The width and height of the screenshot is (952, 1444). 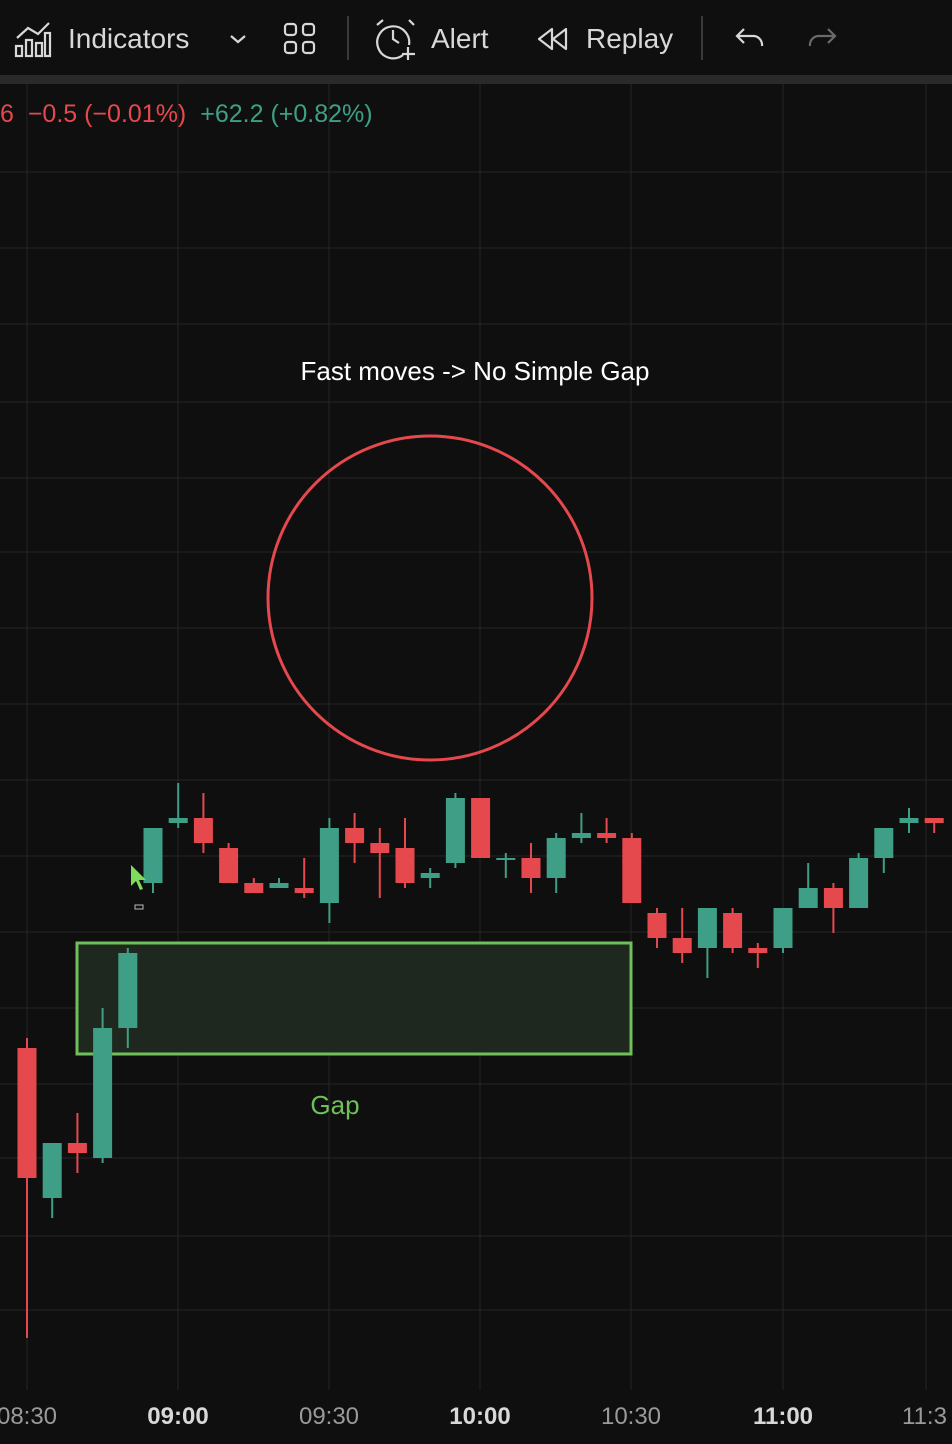 What do you see at coordinates (783, 1416) in the screenshot?
I see `x-axis-tick-label: 11:00` at bounding box center [783, 1416].